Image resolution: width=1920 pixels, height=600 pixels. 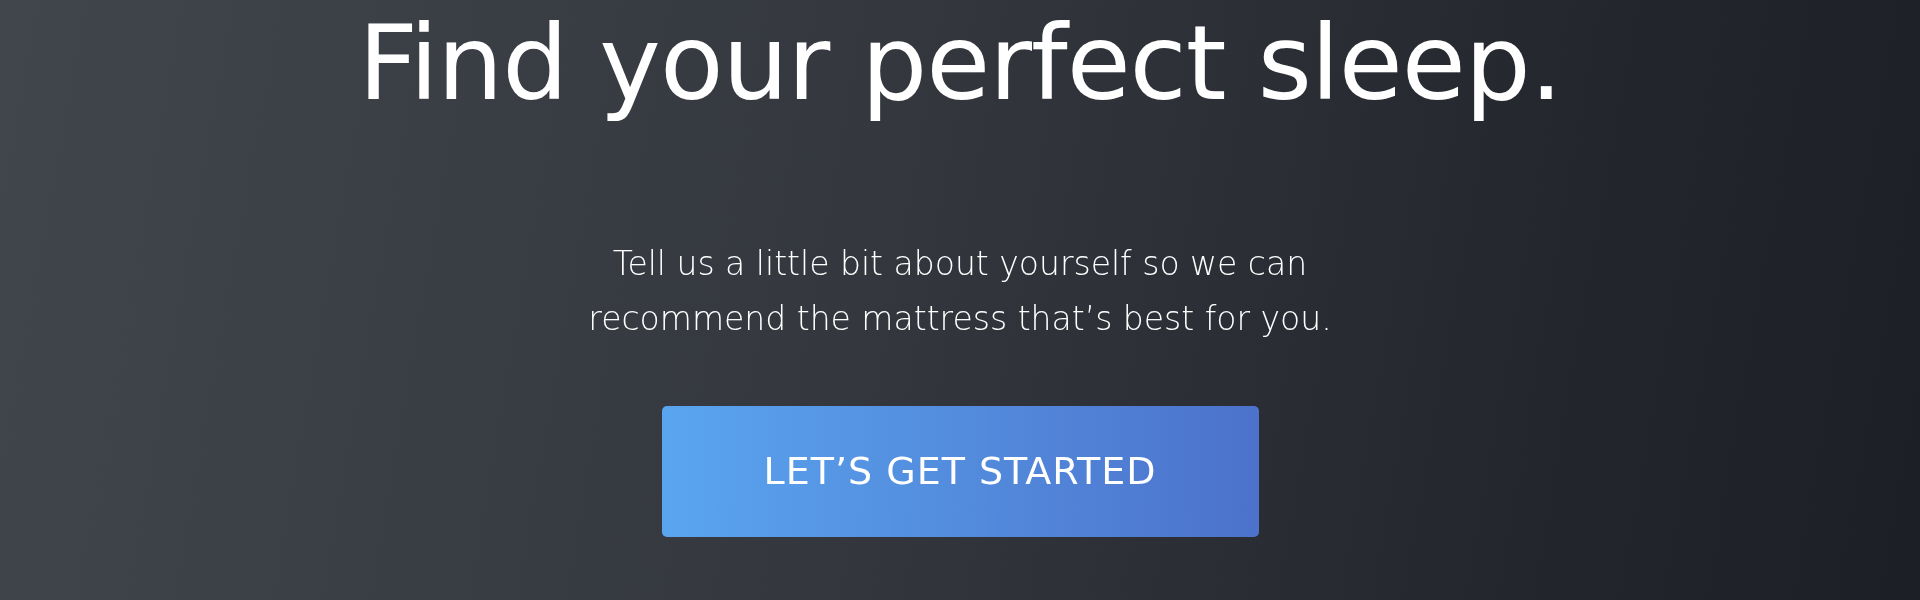 What do you see at coordinates (960, 62) in the screenshot?
I see `hero-title: Find your perfect sleep.` at bounding box center [960, 62].